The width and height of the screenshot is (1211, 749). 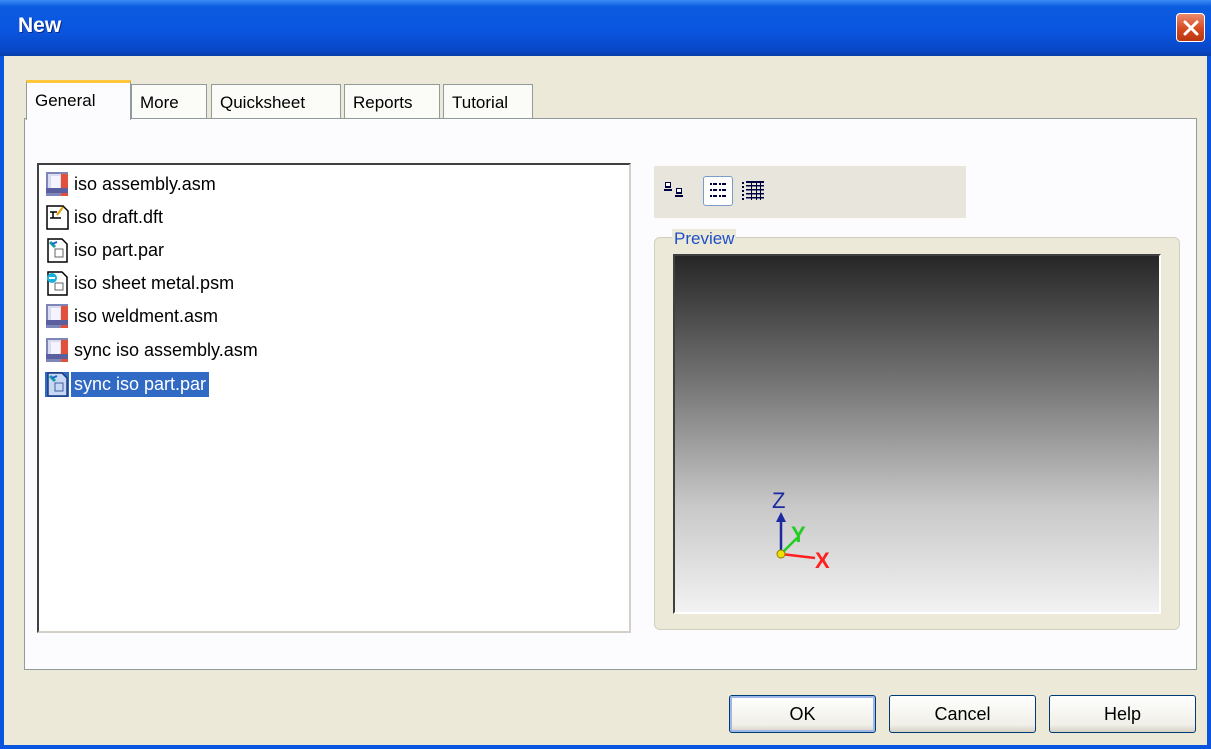 What do you see at coordinates (146, 315) in the screenshot?
I see `file-name: iso weldment.asm` at bounding box center [146, 315].